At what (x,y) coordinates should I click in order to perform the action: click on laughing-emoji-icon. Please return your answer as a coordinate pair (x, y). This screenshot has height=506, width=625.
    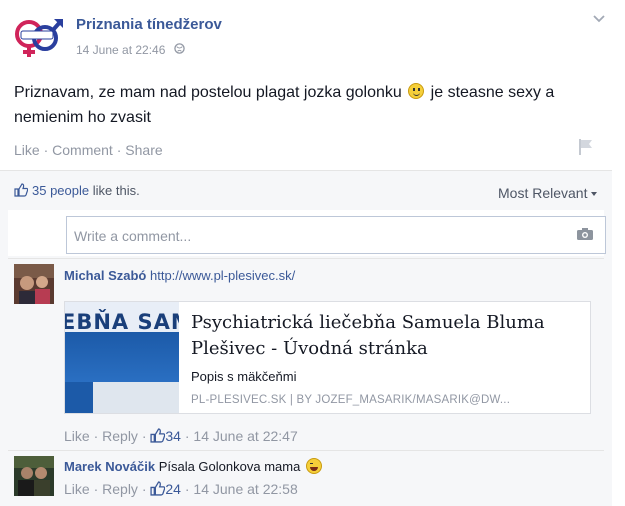
    Looking at the image, I should click on (313, 466).